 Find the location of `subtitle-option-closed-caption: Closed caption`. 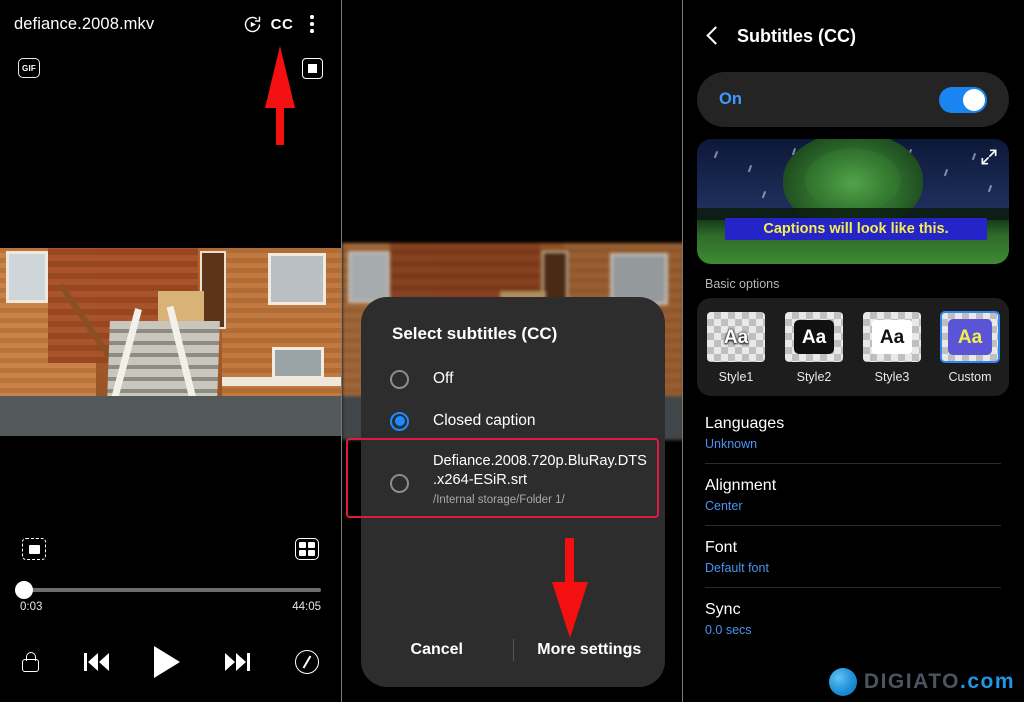

subtitle-option-closed-caption: Closed caption is located at coordinates (513, 421).